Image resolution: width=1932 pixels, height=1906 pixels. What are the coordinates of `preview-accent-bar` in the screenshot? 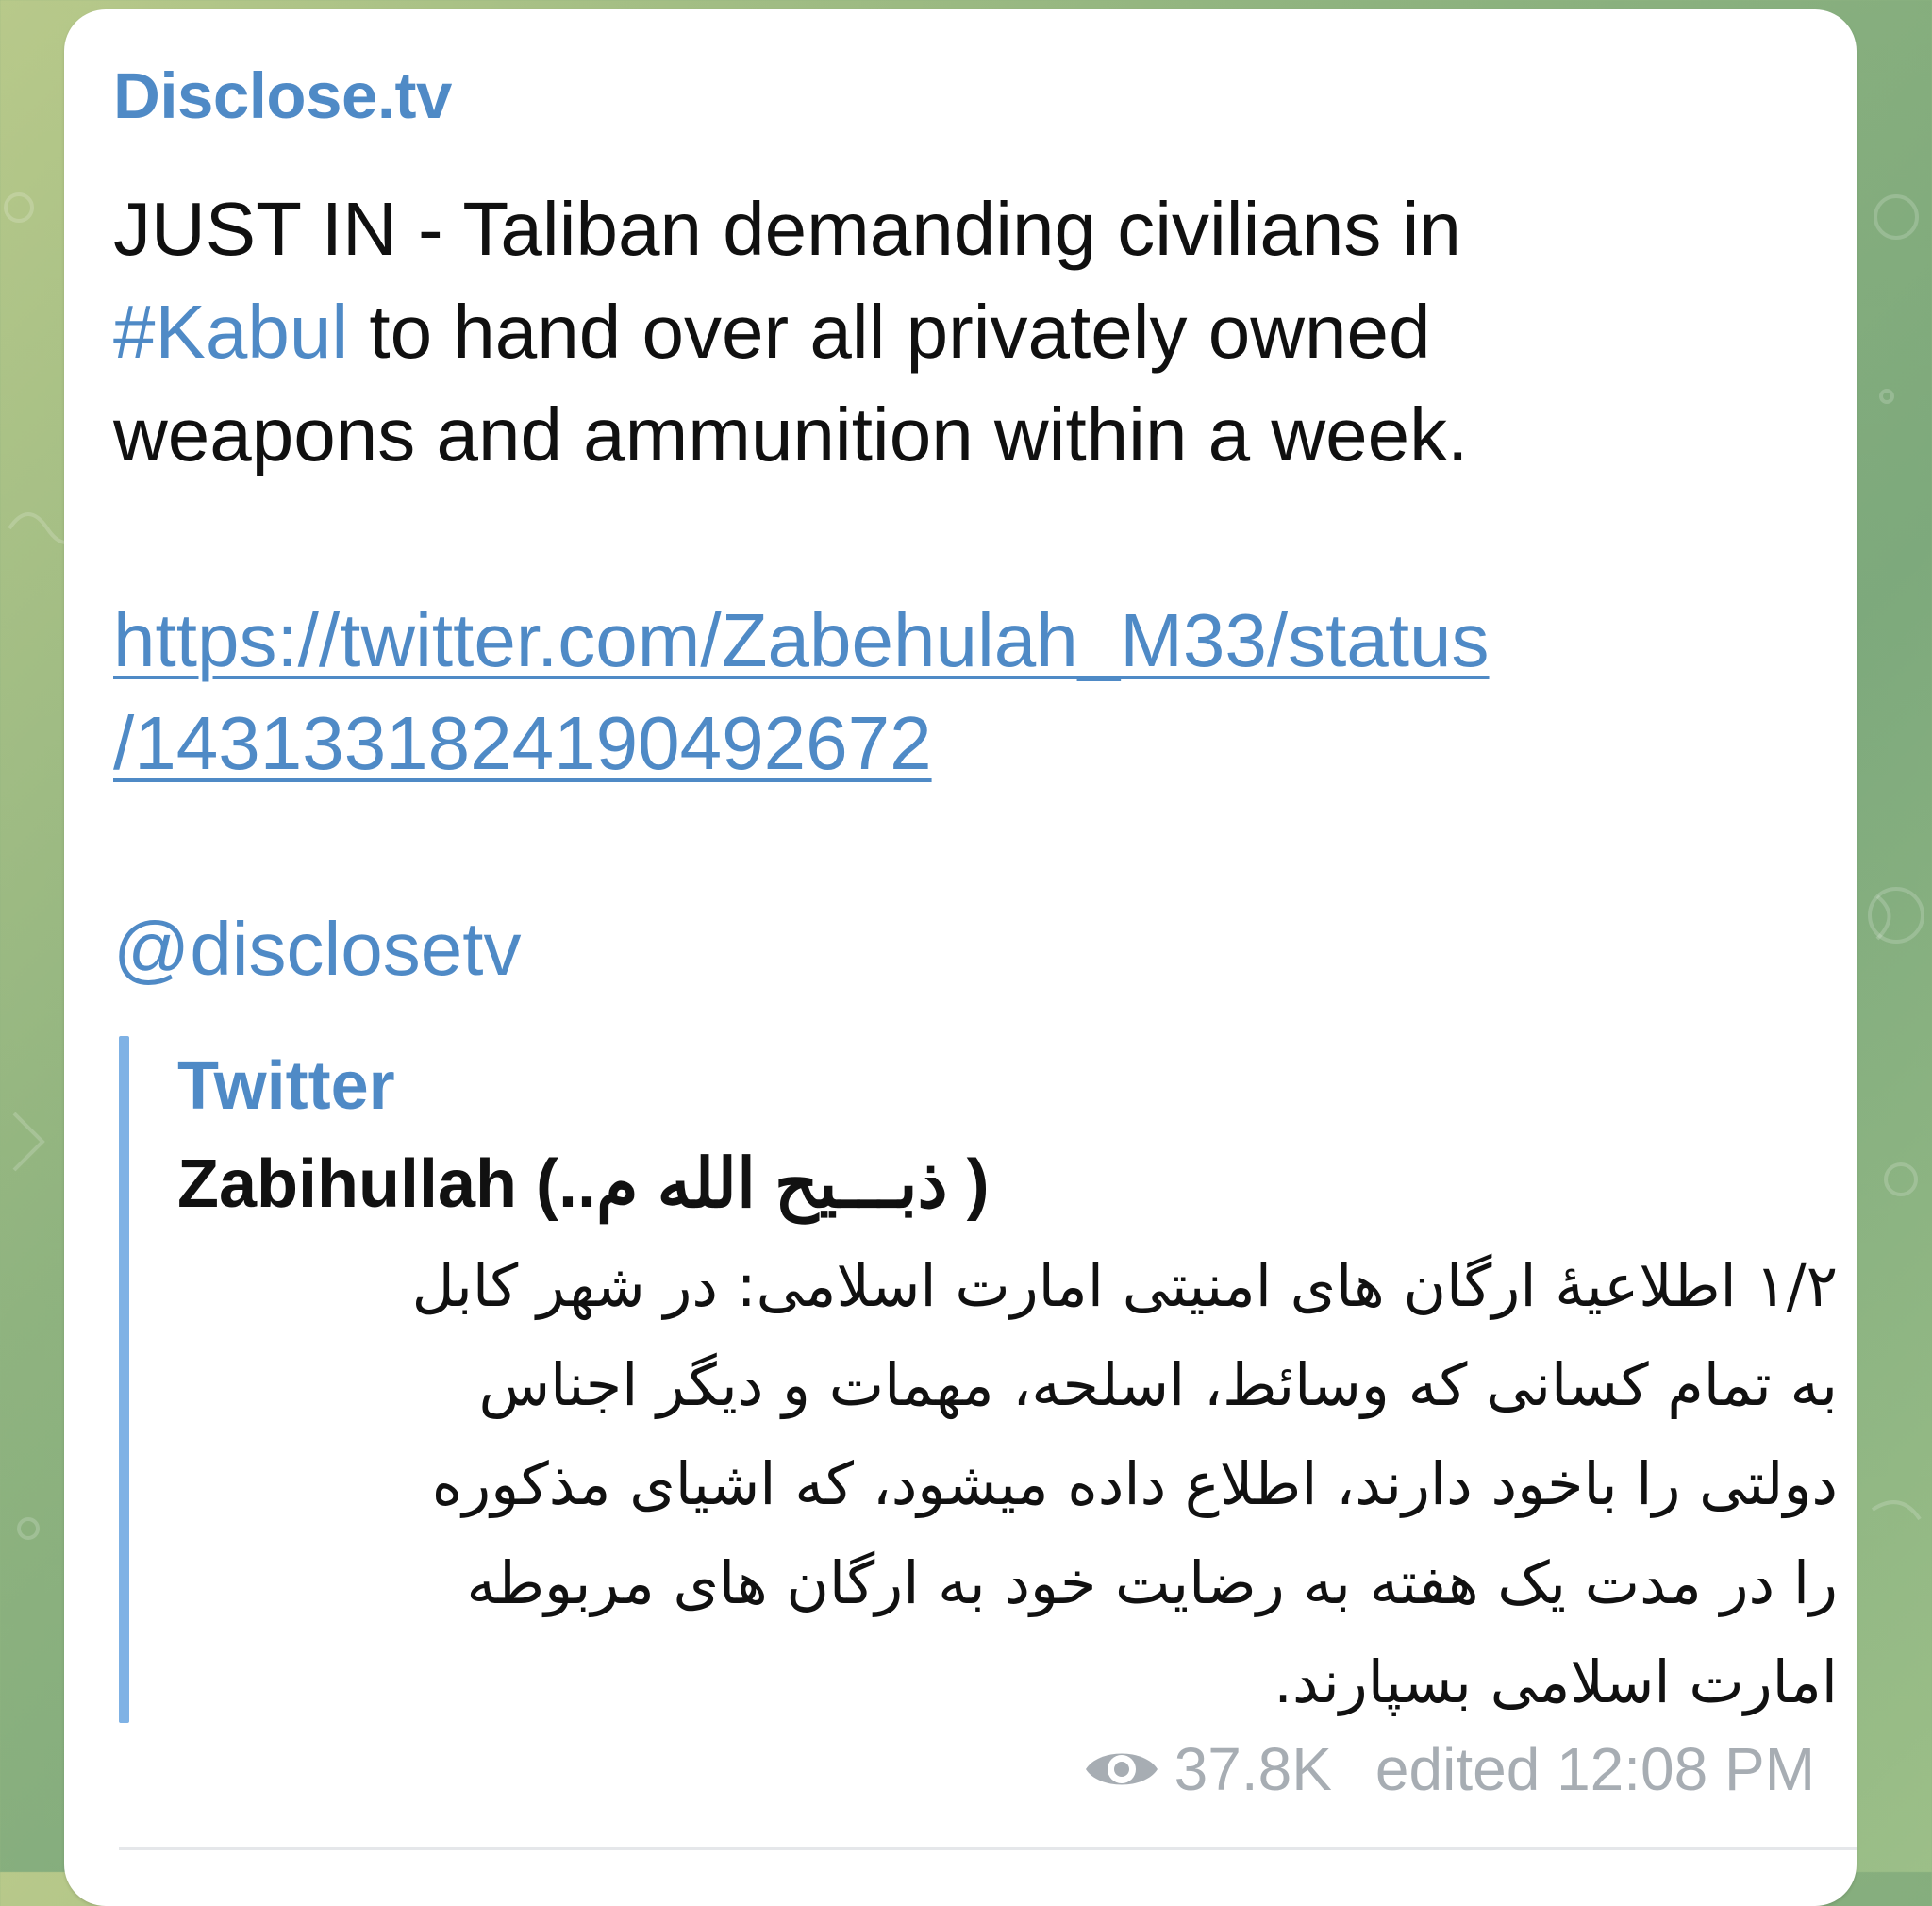 It's located at (124, 1379).